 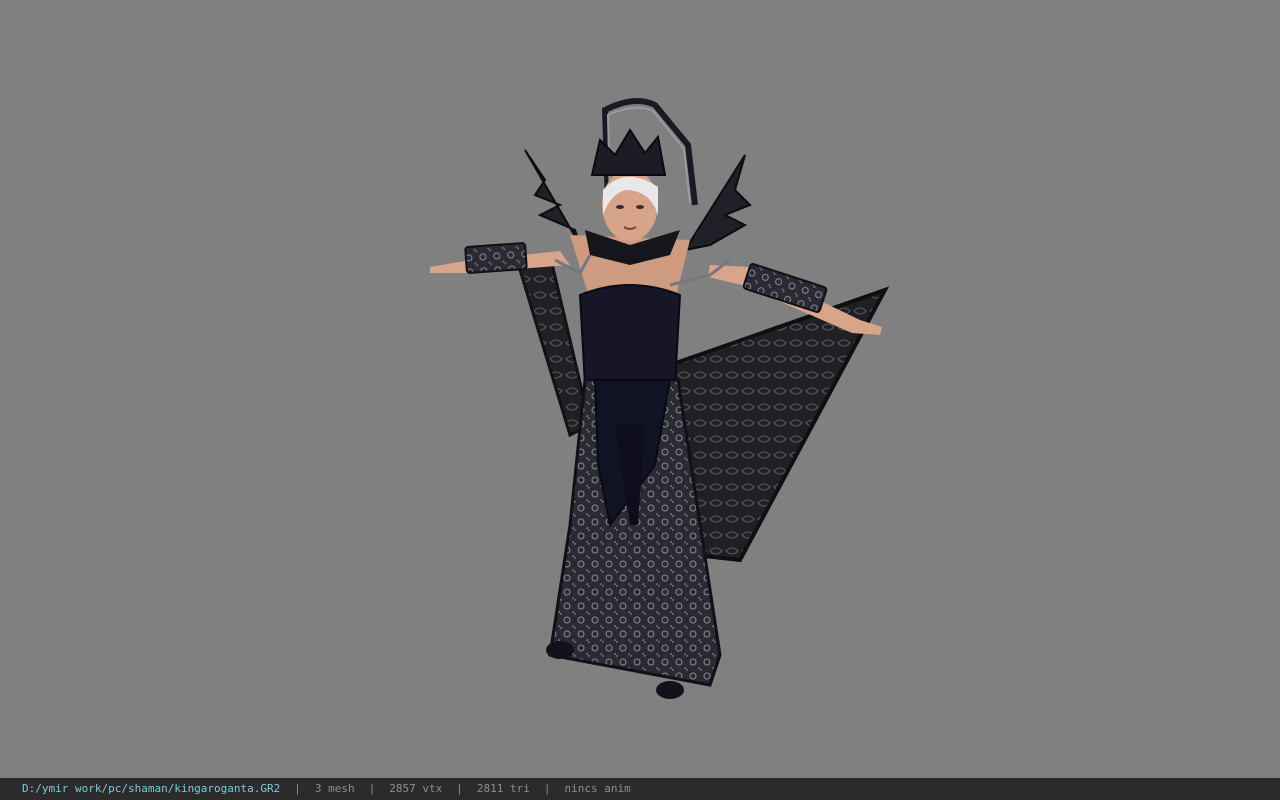 What do you see at coordinates (597, 788) in the screenshot?
I see `animation-status: nincs anim` at bounding box center [597, 788].